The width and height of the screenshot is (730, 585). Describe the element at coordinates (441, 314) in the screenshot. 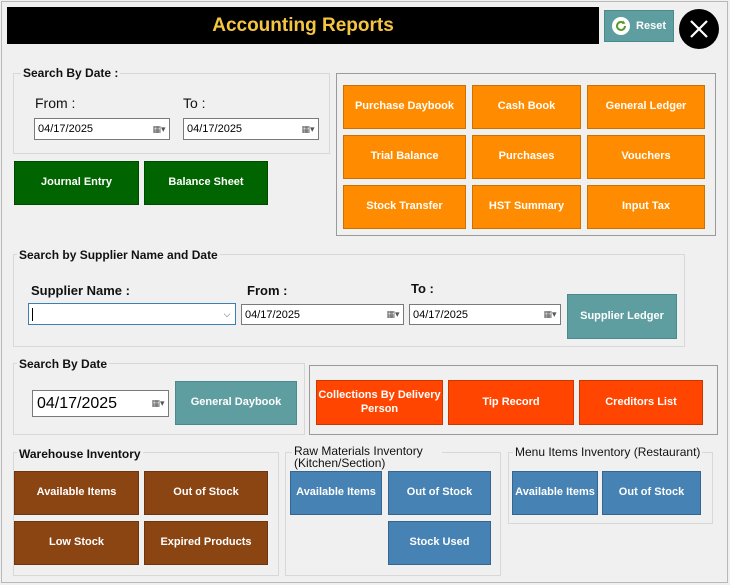

I see `supplier-to-date-value: 04/17/2025` at that location.